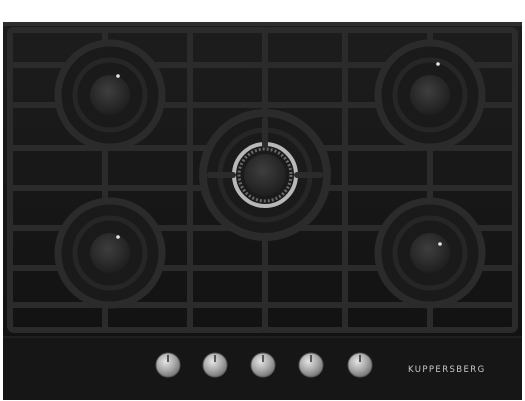 This screenshot has width=525, height=401. Describe the element at coordinates (265, 175) in the screenshot. I see `burner-center-wok` at that location.